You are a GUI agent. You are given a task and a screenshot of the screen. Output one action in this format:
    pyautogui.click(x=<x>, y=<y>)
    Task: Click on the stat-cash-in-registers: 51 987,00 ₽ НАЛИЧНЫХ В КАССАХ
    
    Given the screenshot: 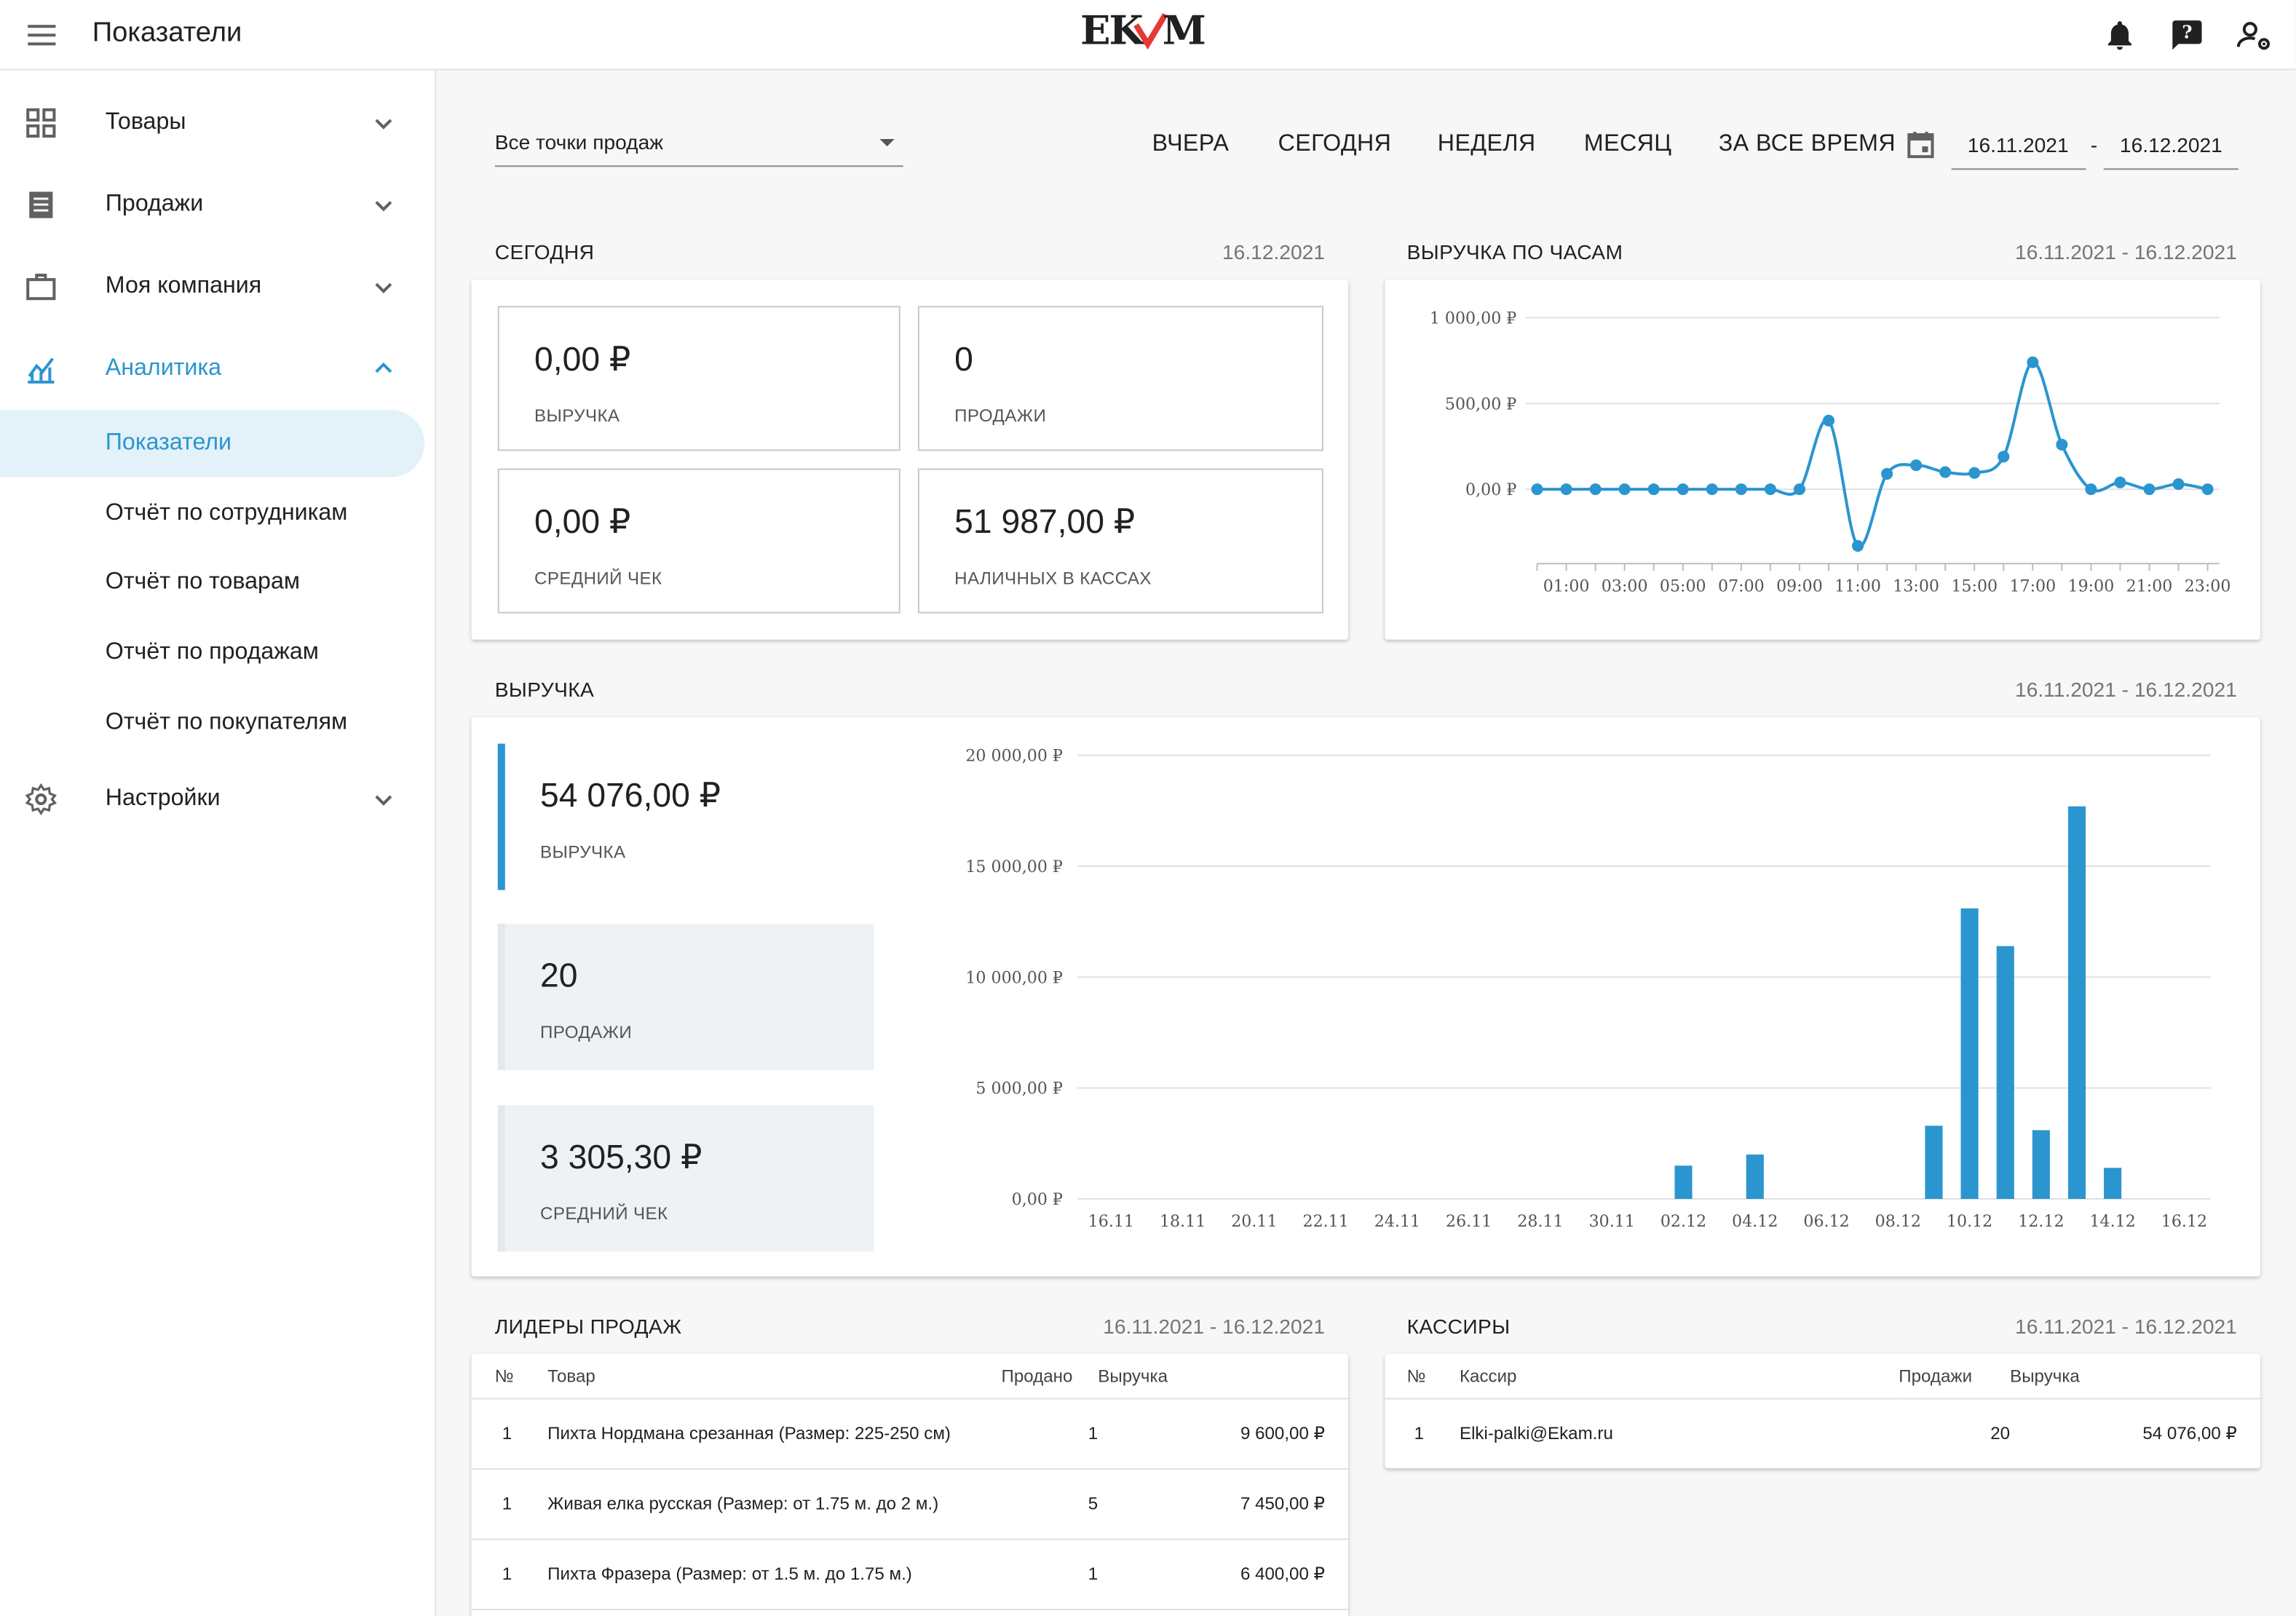 What is the action you would take?
    pyautogui.click(x=1120, y=541)
    